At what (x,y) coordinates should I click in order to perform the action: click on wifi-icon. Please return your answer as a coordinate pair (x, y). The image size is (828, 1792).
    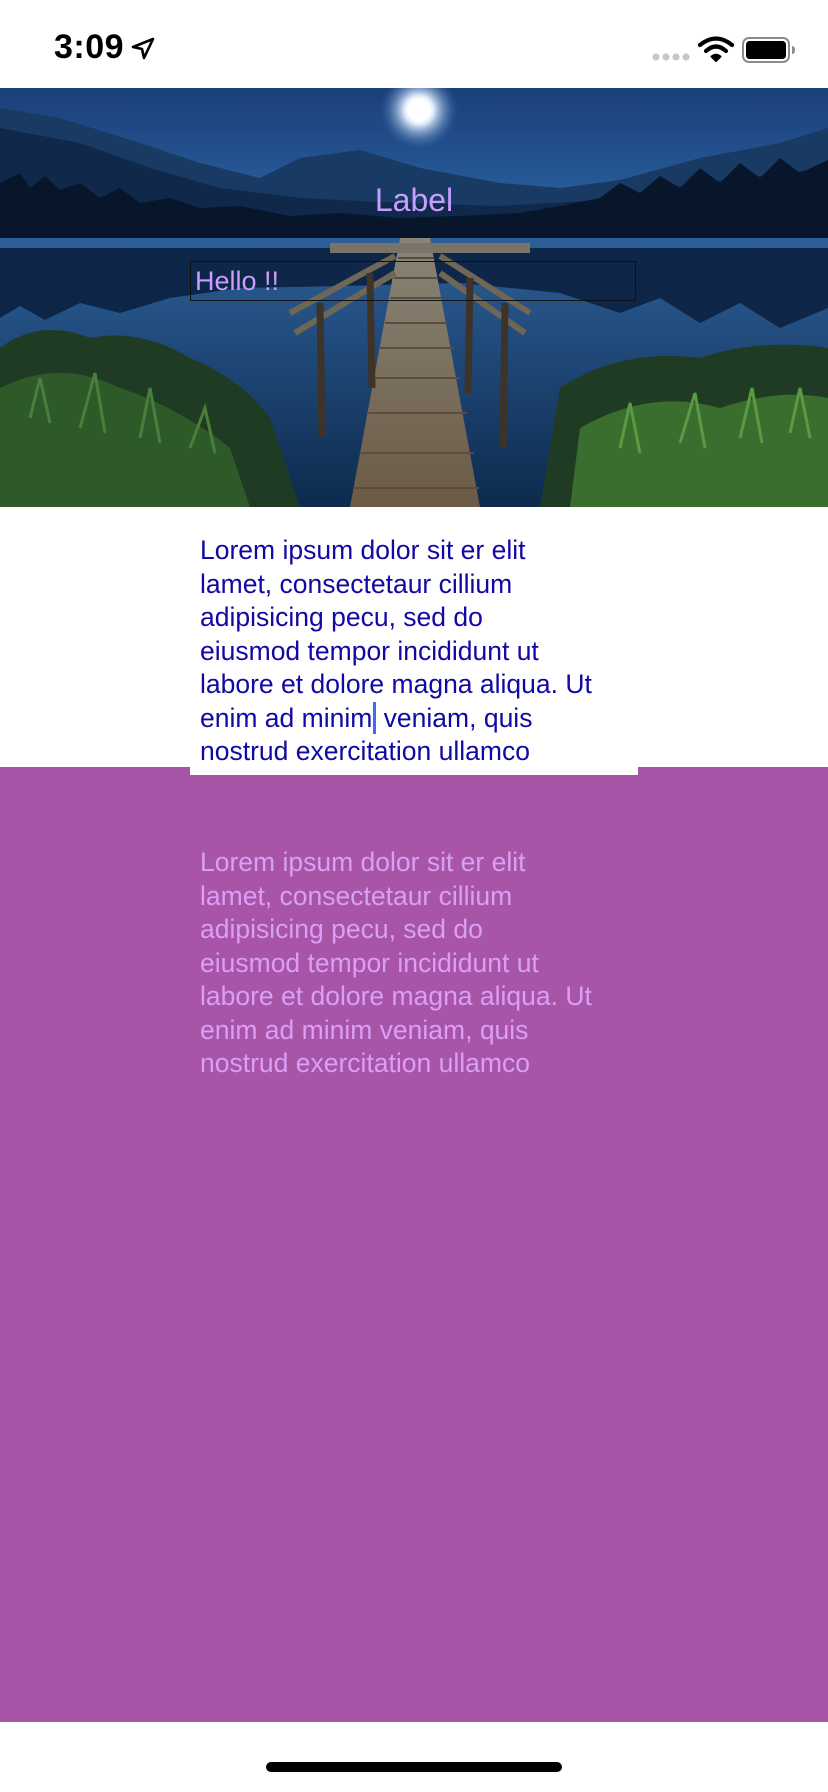
    Looking at the image, I should click on (716, 49).